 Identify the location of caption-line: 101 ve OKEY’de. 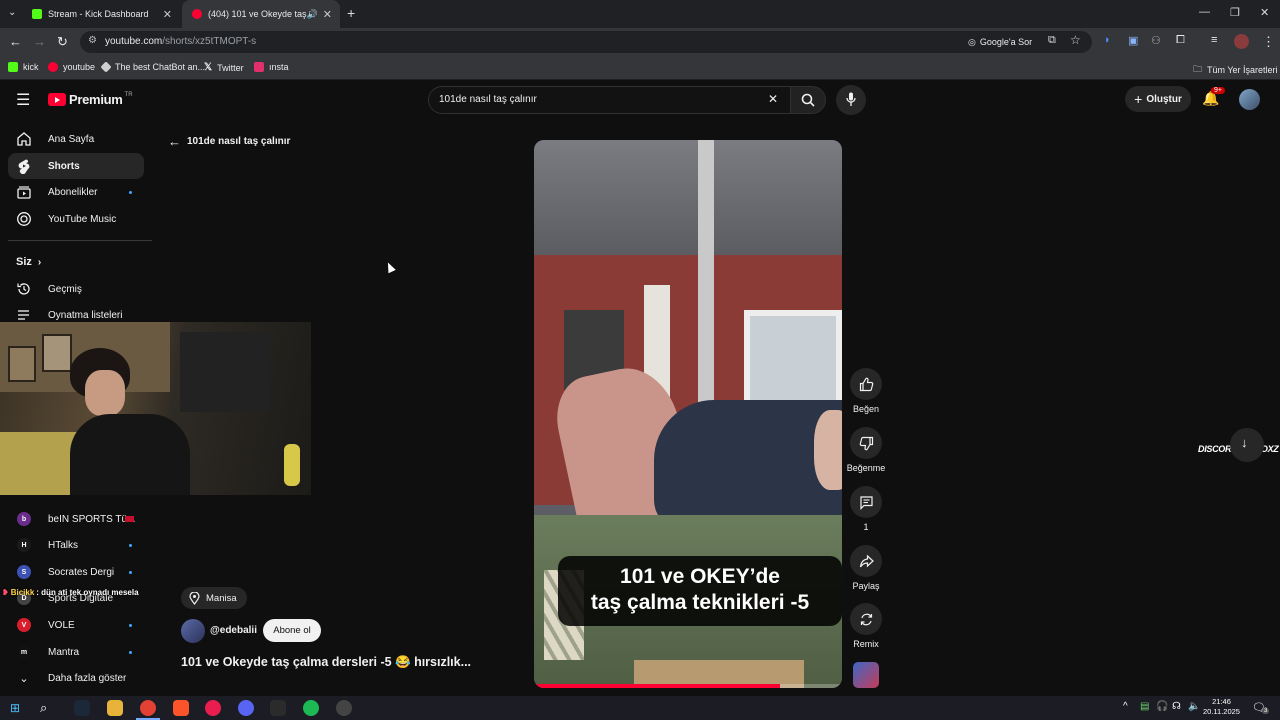
(700, 576).